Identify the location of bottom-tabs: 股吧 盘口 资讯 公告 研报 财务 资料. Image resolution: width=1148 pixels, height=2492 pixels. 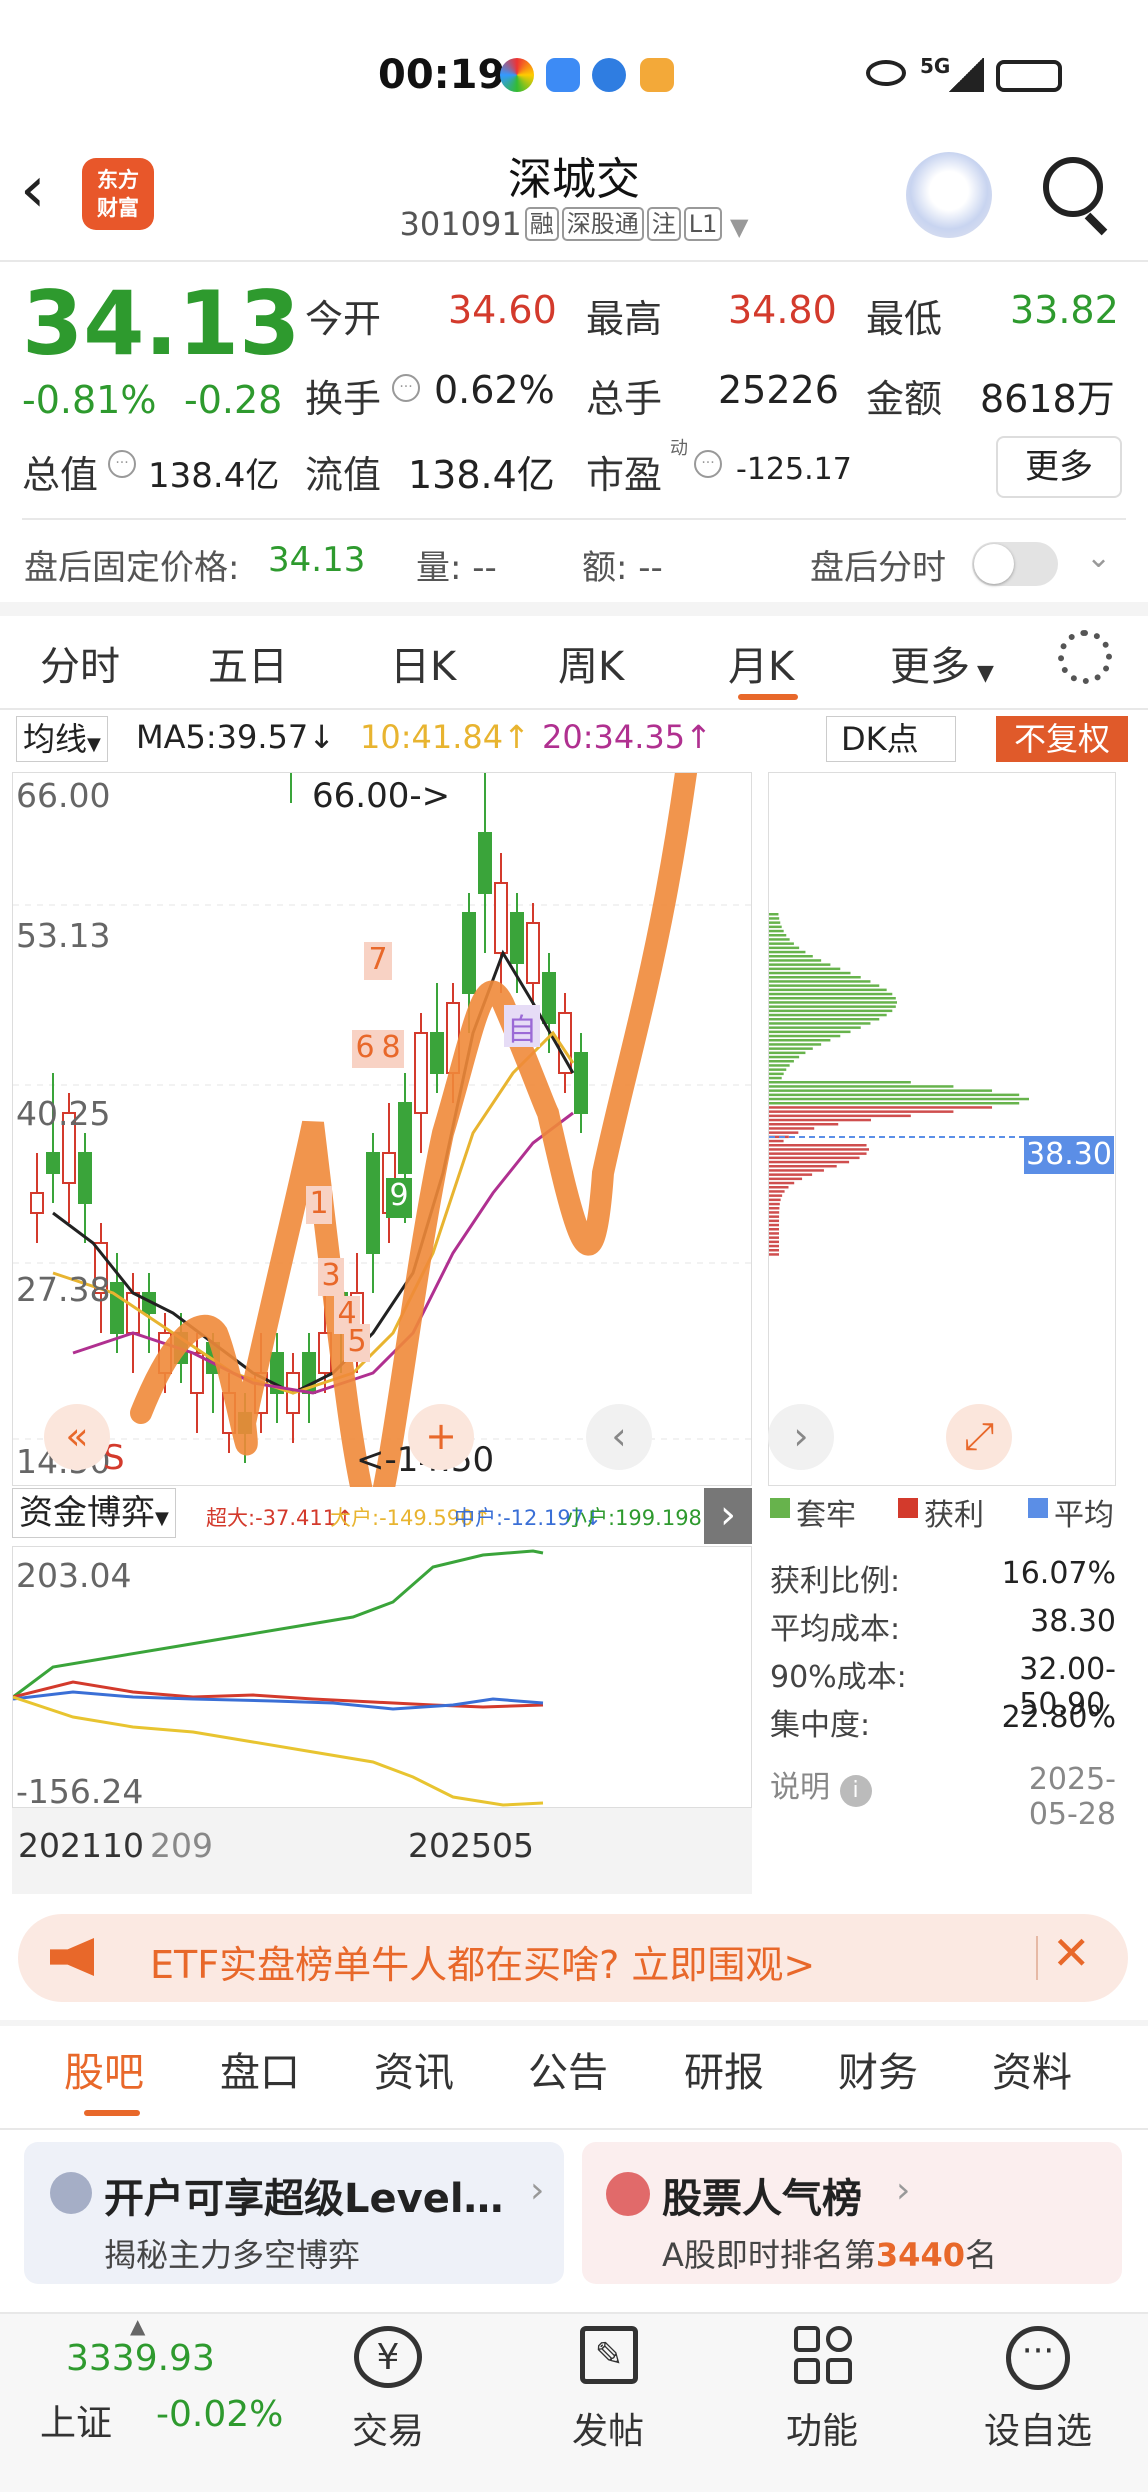
(574, 2080).